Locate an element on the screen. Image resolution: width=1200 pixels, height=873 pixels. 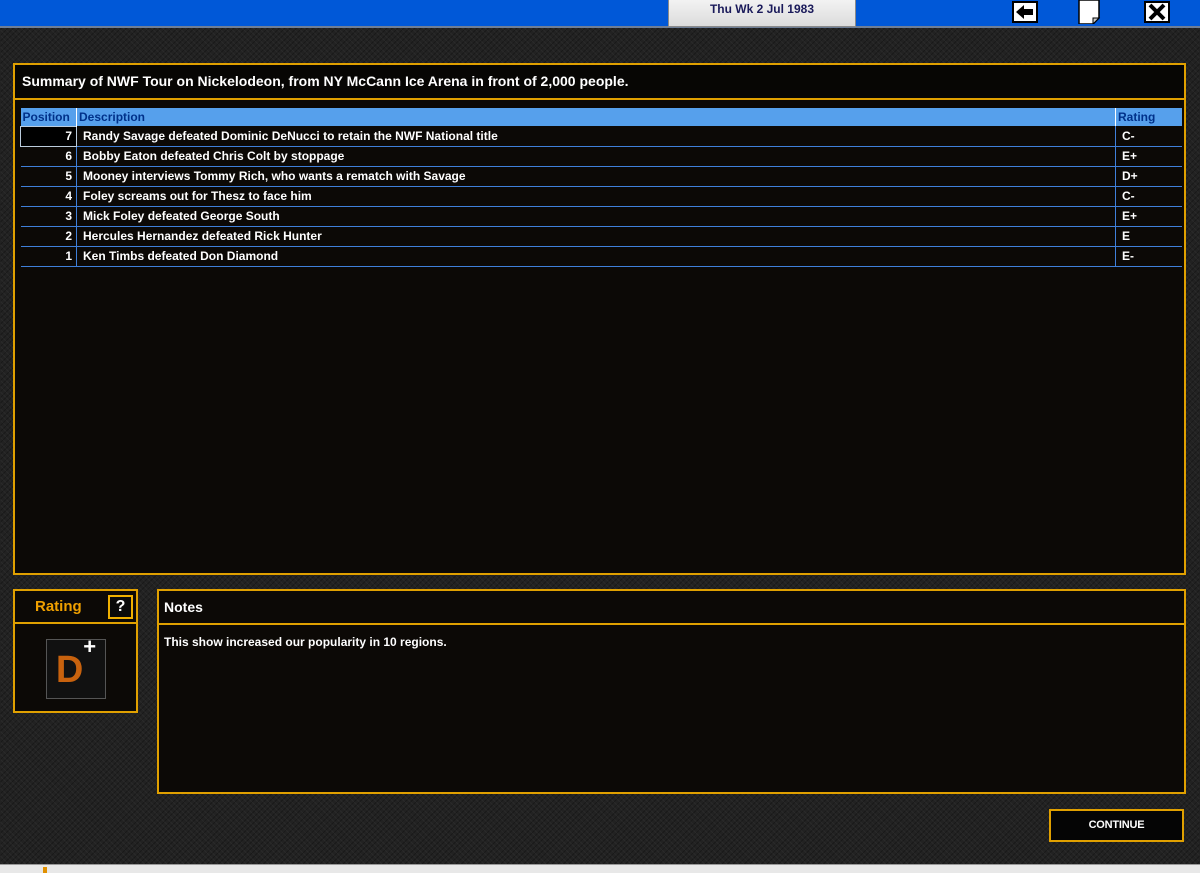
table-row: 1 Ken Timbs defeated Don Diamond E- is located at coordinates (601, 256).